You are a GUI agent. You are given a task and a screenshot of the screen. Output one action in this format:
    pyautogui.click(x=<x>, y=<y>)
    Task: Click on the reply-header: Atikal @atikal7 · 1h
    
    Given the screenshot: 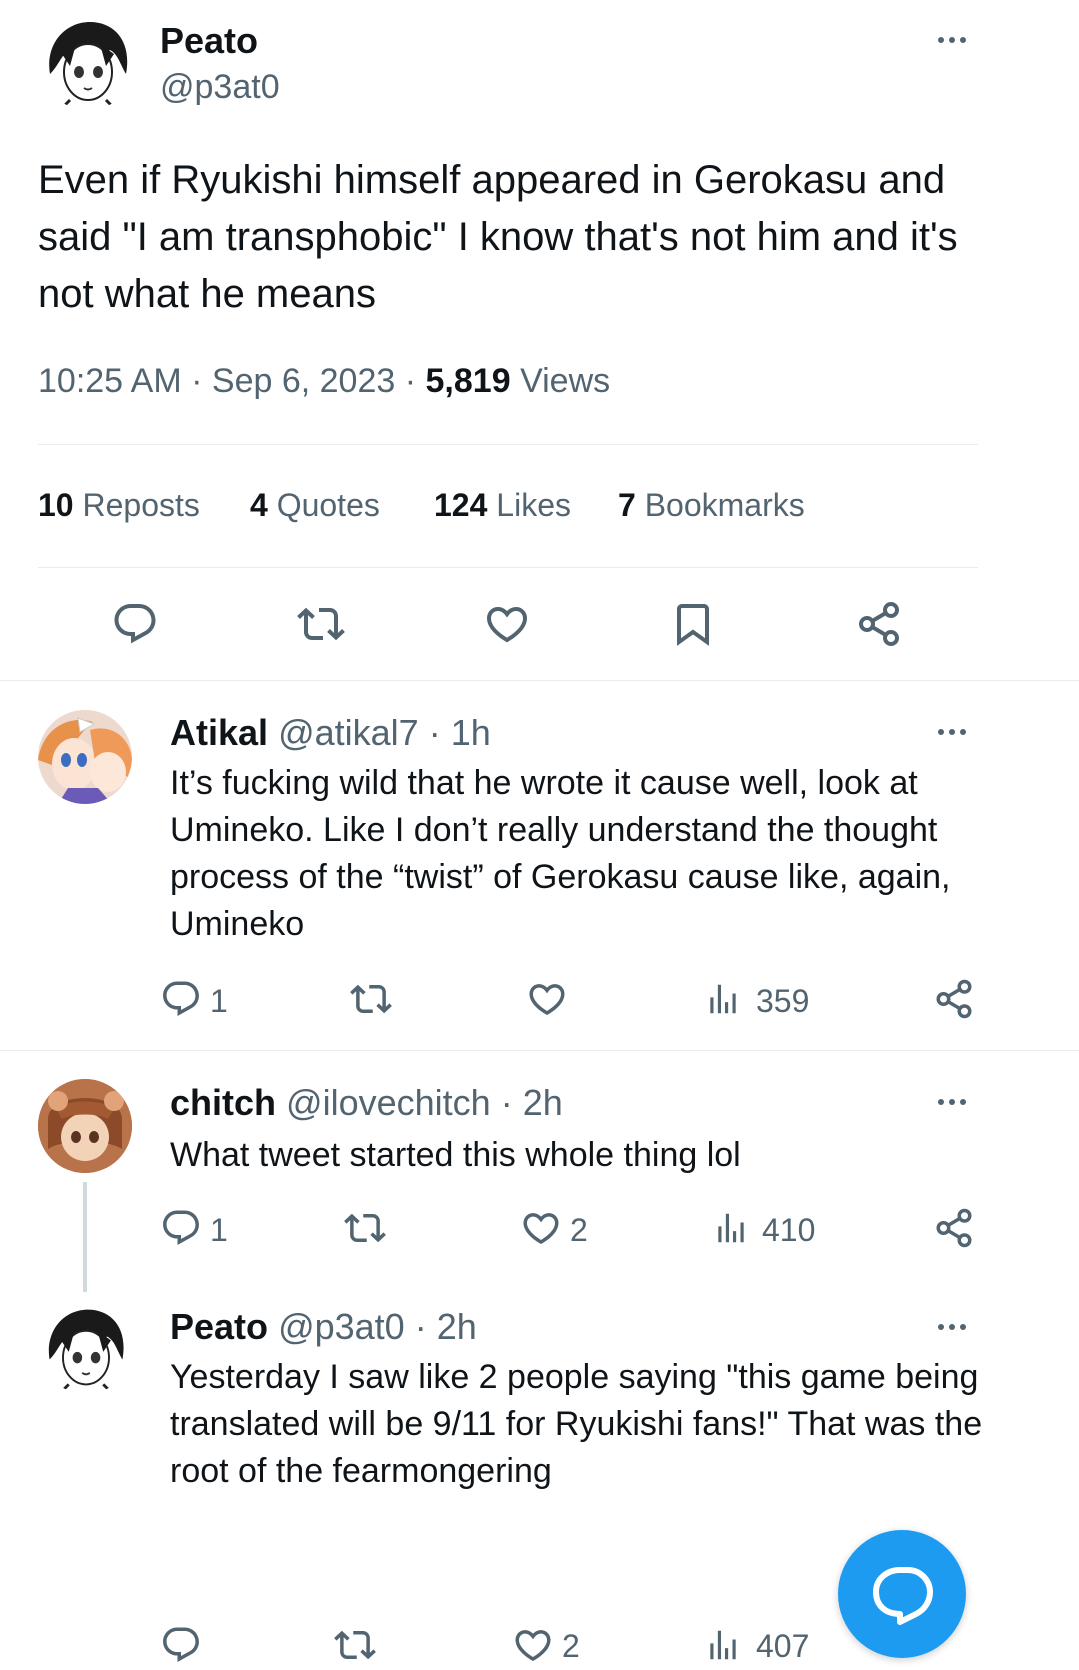 What is the action you would take?
    pyautogui.click(x=330, y=733)
    